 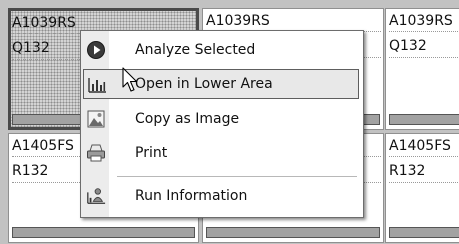 I want to click on menu-item-run-information: Run Information, so click(x=221, y=196).